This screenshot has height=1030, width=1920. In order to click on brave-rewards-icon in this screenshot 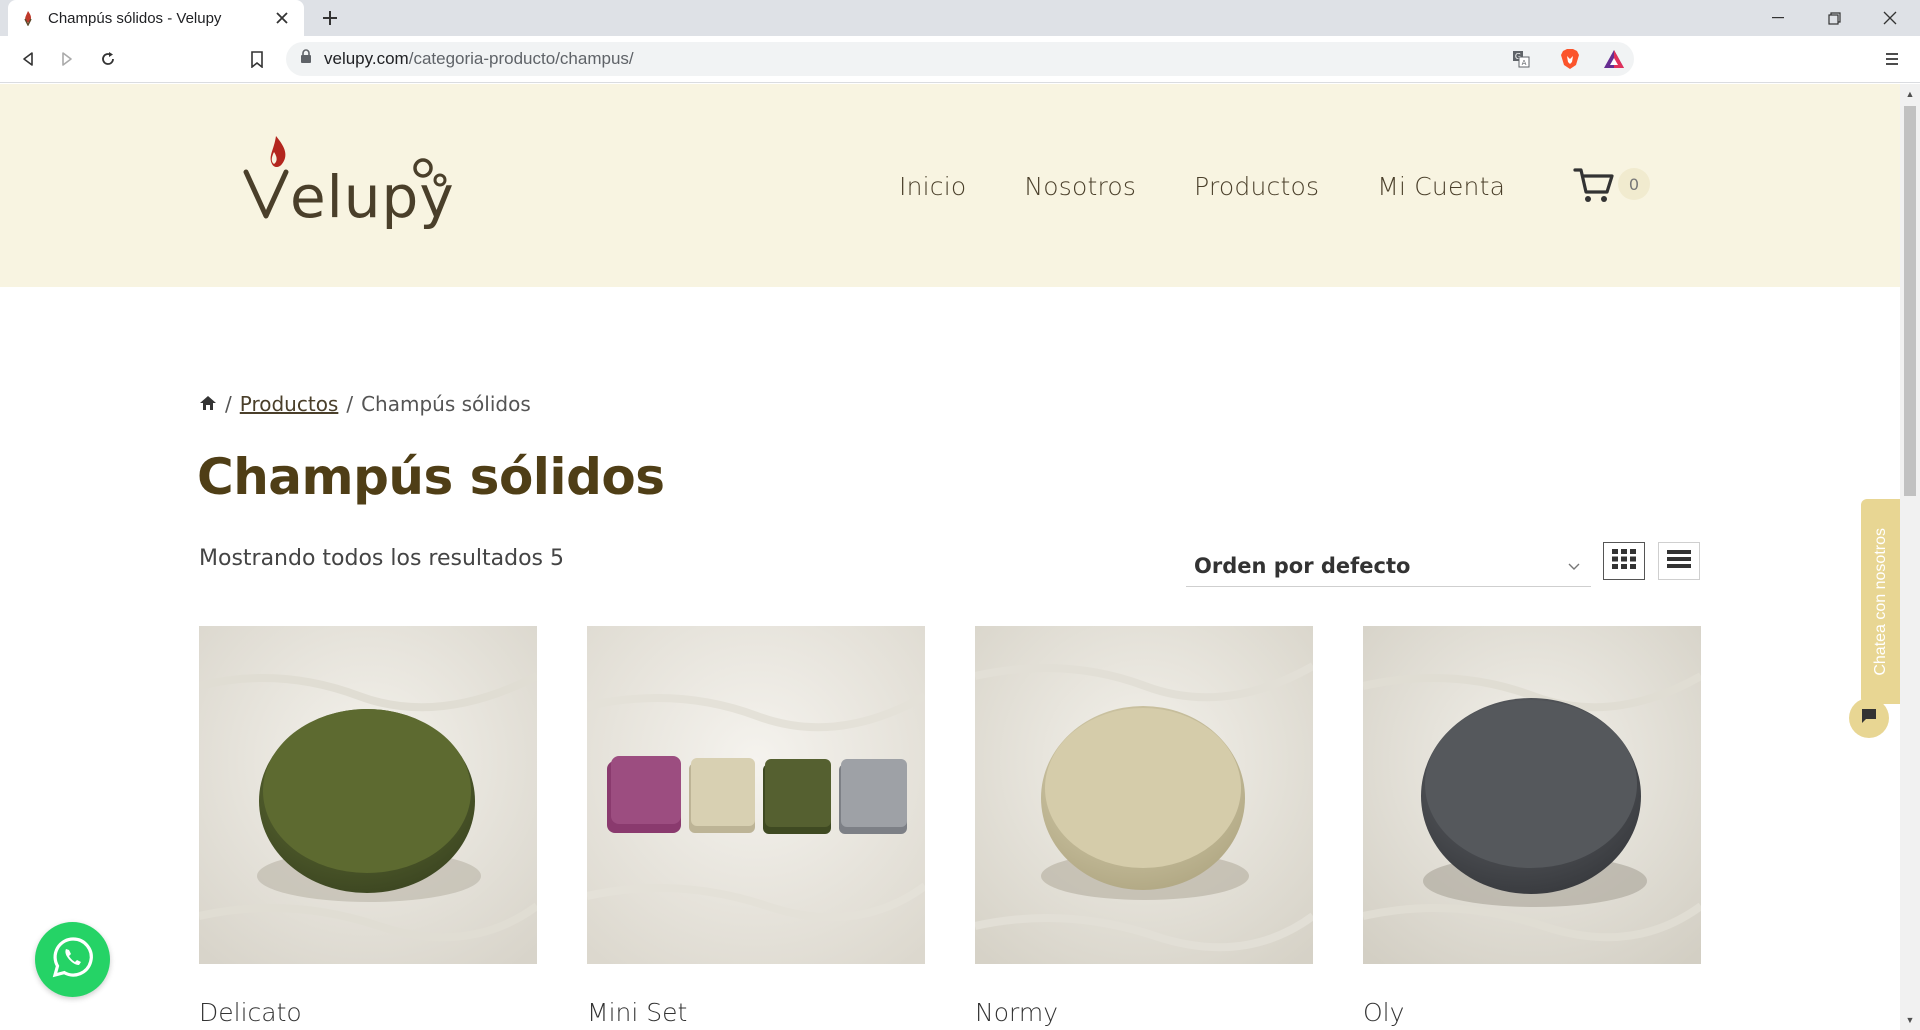, I will do `click(1614, 59)`.